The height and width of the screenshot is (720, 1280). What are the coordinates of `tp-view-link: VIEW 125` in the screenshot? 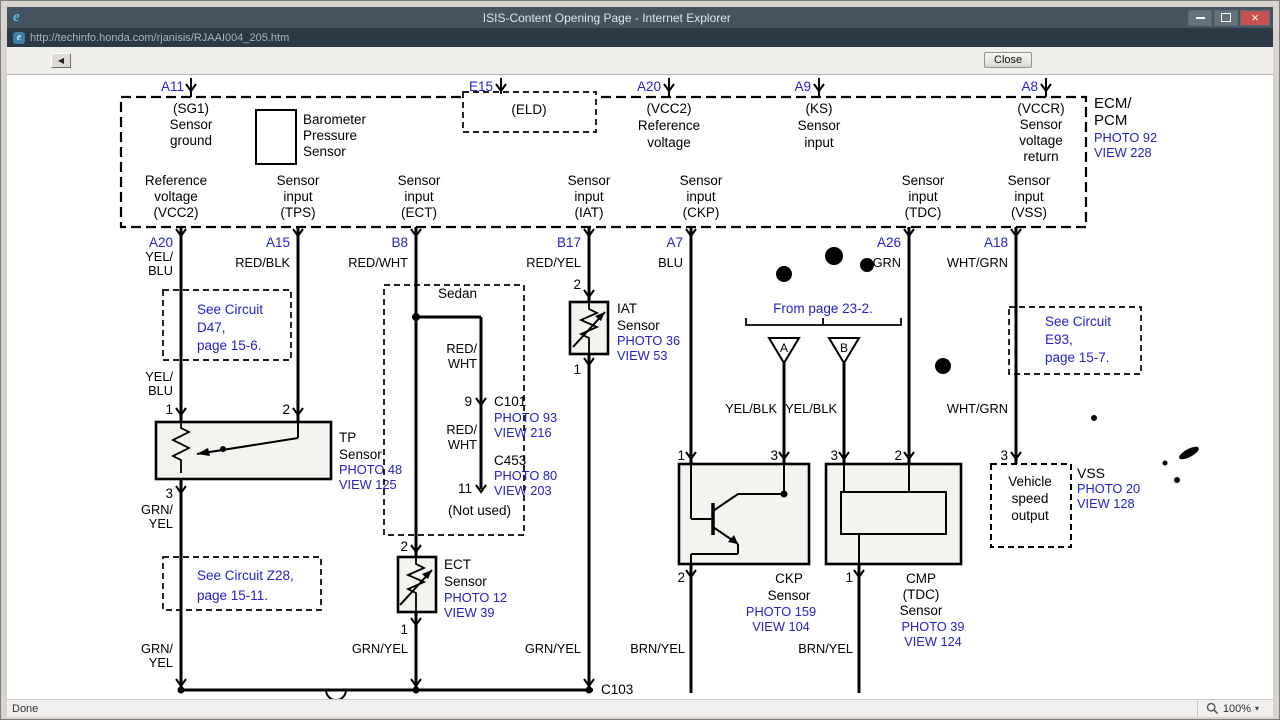 It's located at (368, 484).